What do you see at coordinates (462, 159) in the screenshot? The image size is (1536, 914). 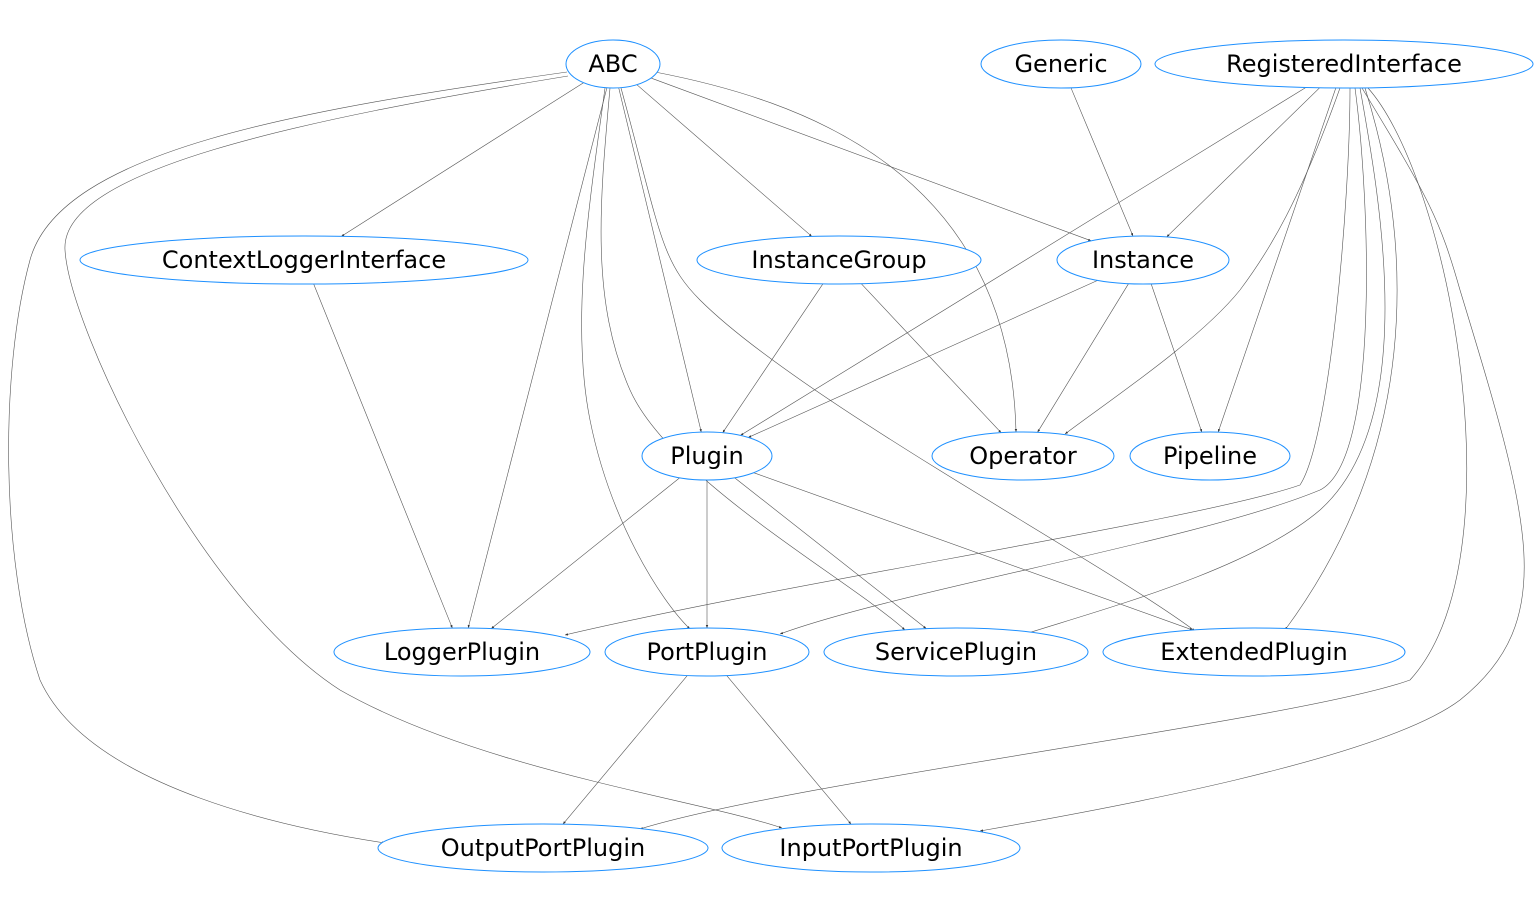 I see `edge-ABC-to-ContextLoggerInterface` at bounding box center [462, 159].